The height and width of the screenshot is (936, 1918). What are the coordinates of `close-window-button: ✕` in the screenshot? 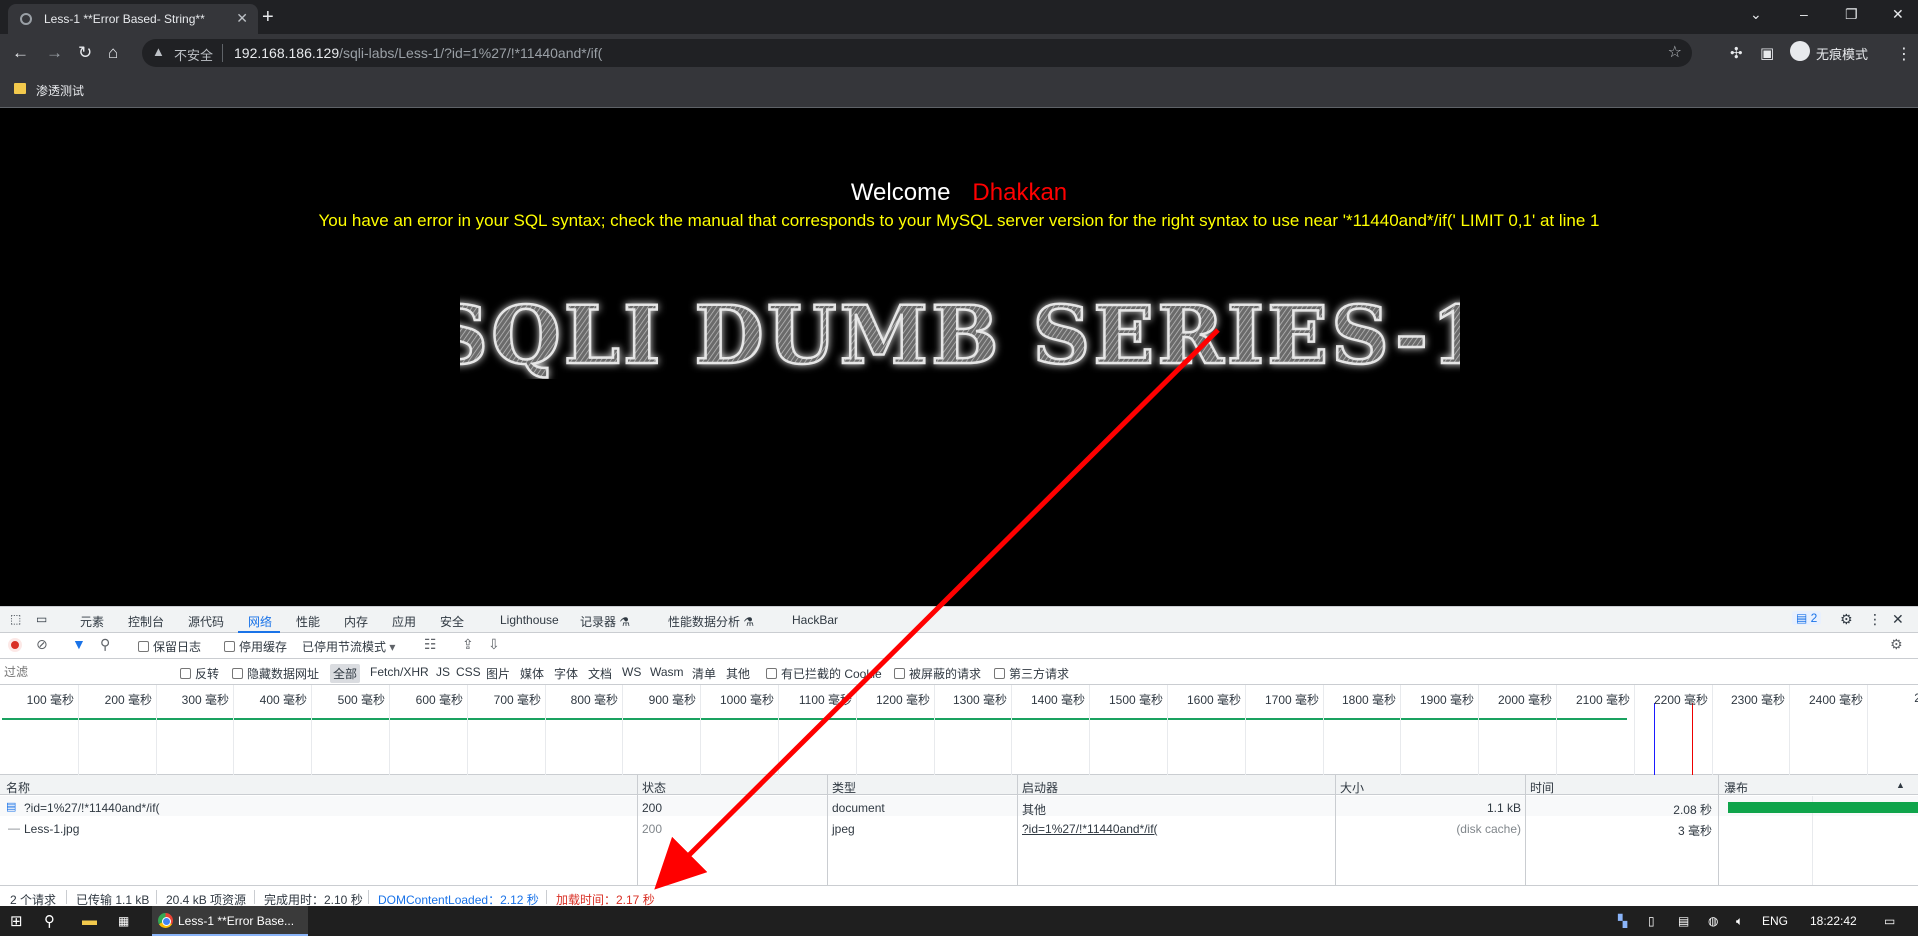 It's located at (1898, 14).